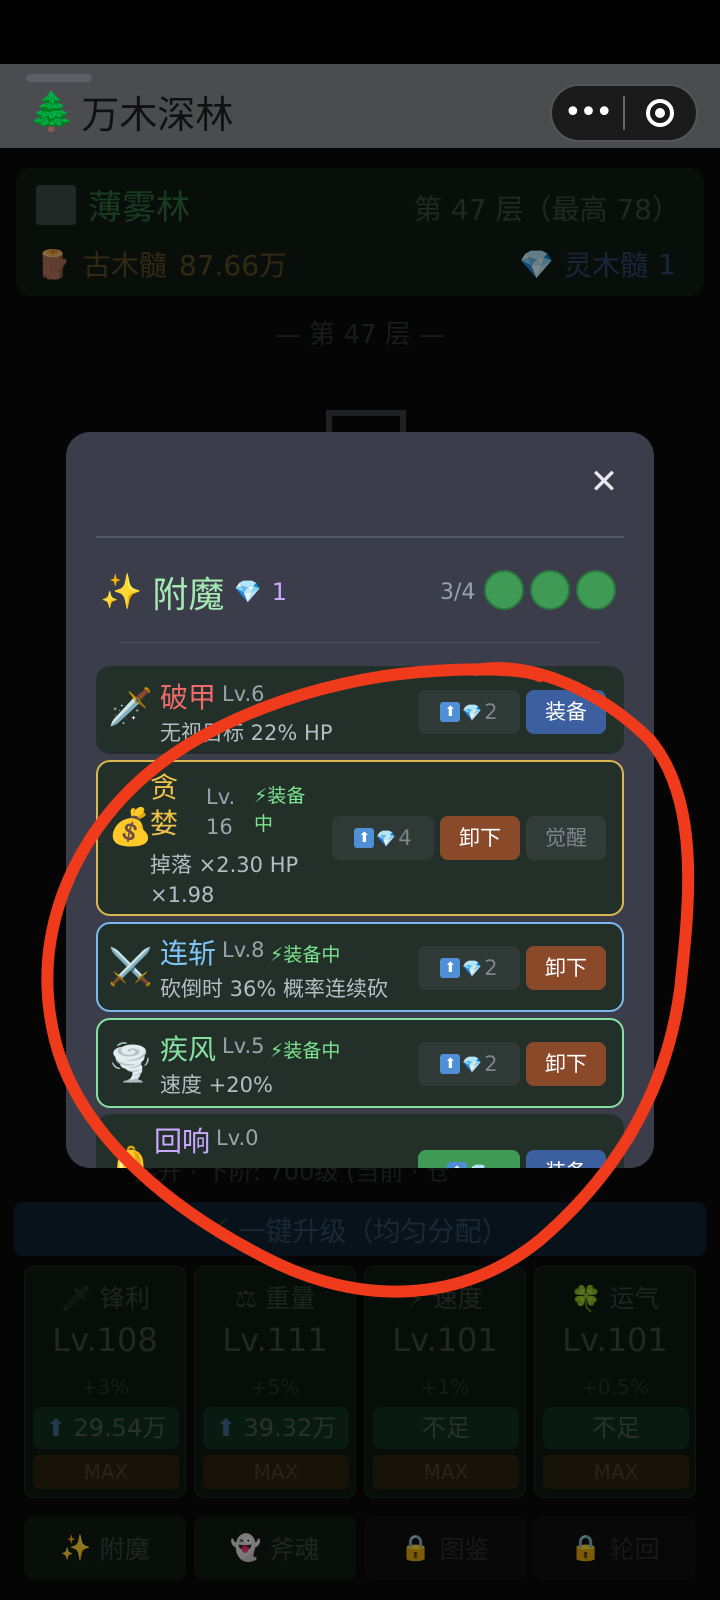  What do you see at coordinates (566, 838) in the screenshot?
I see `awaken-button: 觉醒` at bounding box center [566, 838].